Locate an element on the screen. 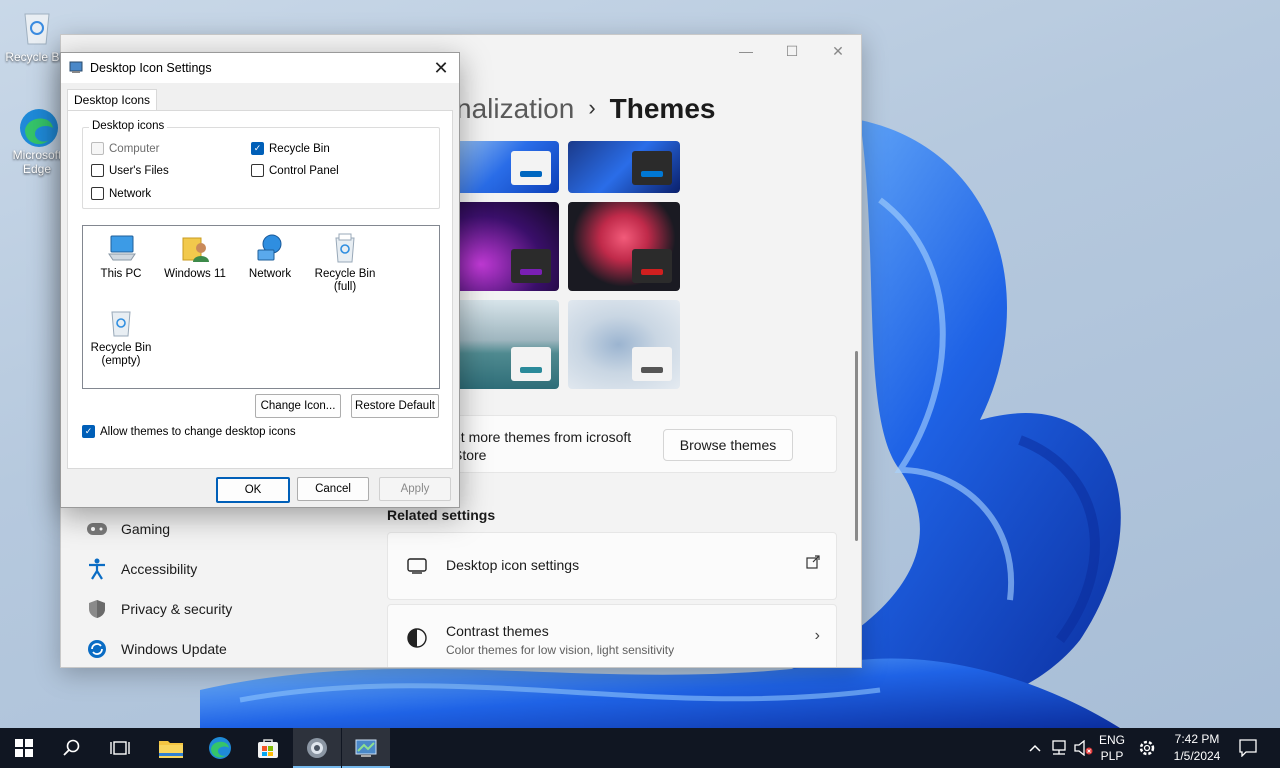 The image size is (1280, 768). apply-button: Apply is located at coordinates (415, 489).